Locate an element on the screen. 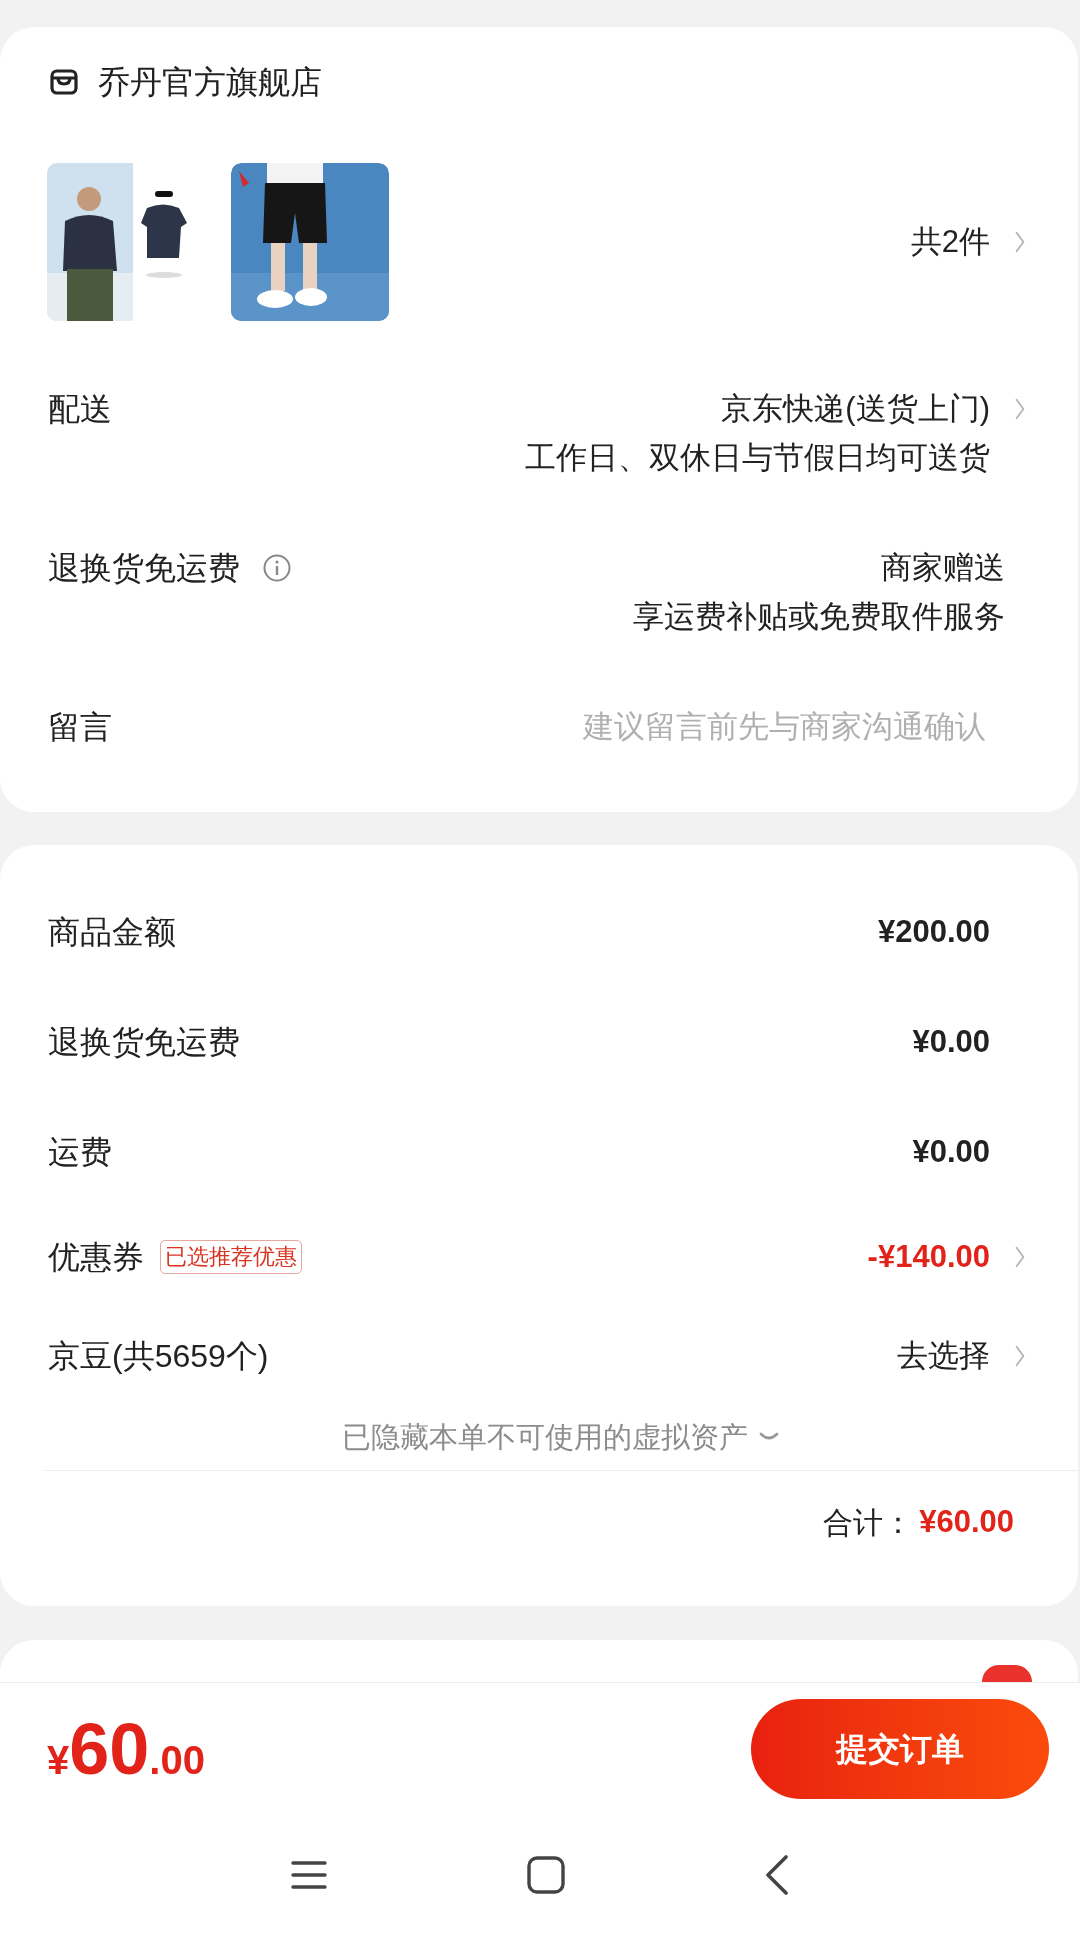  row-value: -¥140.00 is located at coordinates (928, 1257).